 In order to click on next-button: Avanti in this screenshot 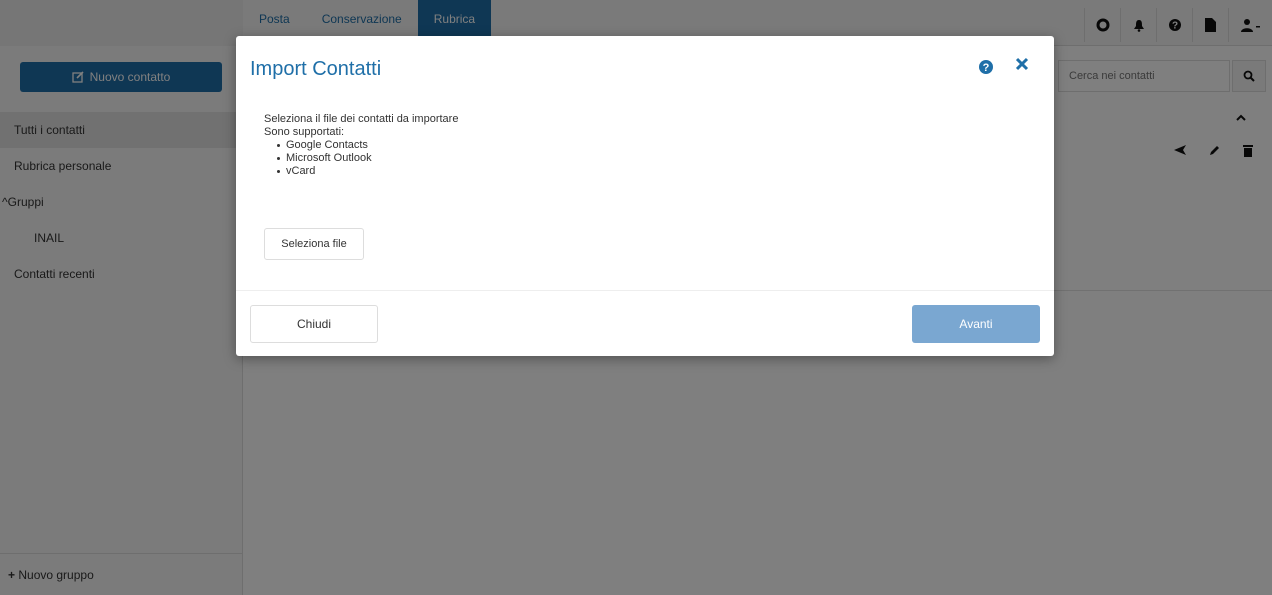, I will do `click(976, 324)`.